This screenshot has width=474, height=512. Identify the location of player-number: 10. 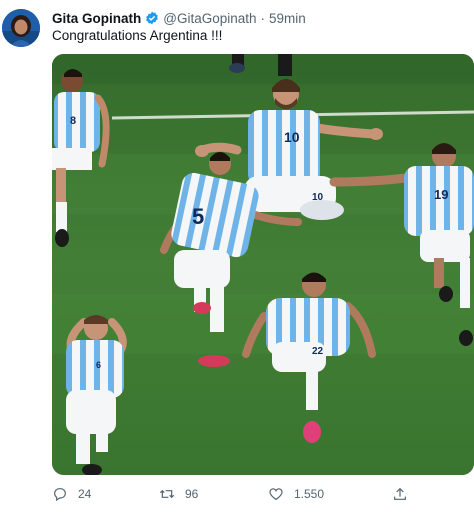
(292, 137).